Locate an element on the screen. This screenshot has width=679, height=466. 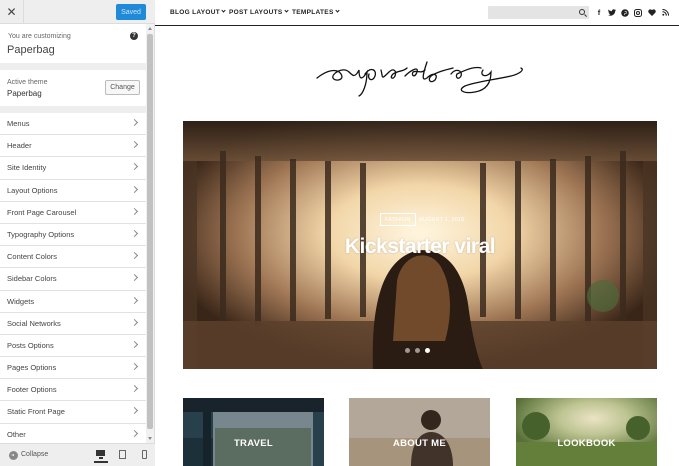
menu-item-social-networks: Social Networks is located at coordinates (73, 323).